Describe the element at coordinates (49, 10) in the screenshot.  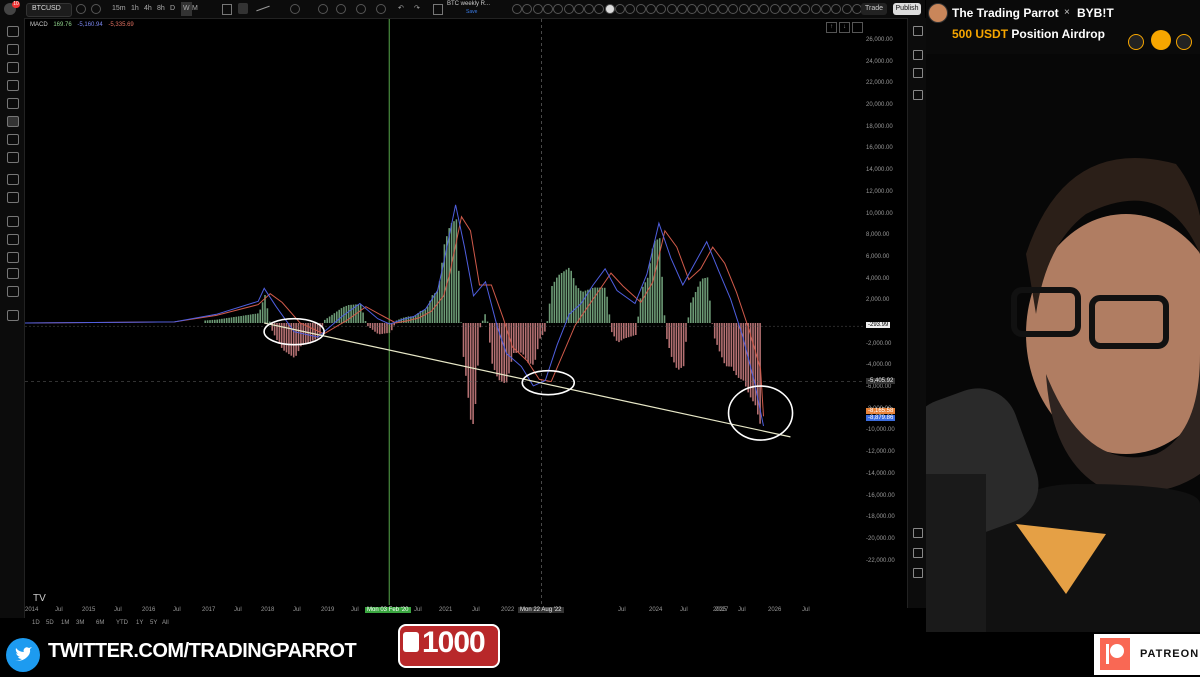
I see `symbol-search: BTCUSD` at that location.